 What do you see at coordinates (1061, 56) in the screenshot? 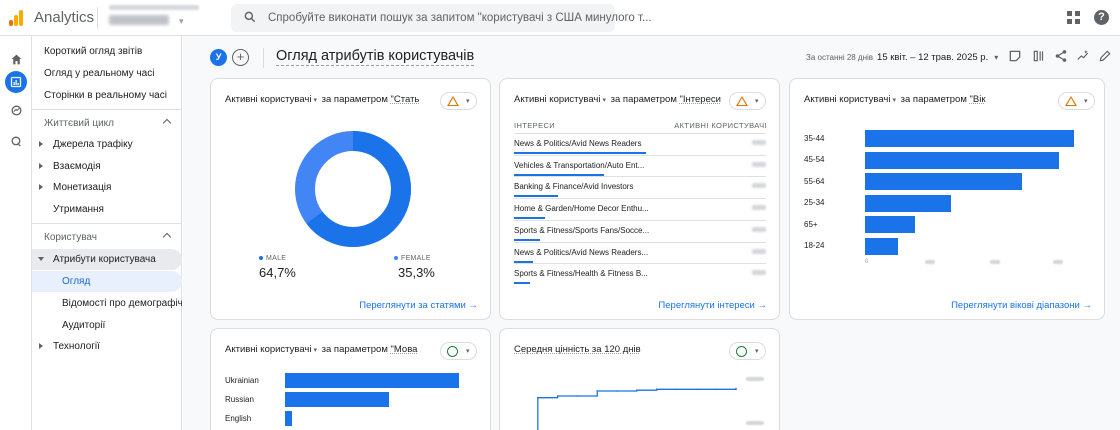
I see `share-icon` at bounding box center [1061, 56].